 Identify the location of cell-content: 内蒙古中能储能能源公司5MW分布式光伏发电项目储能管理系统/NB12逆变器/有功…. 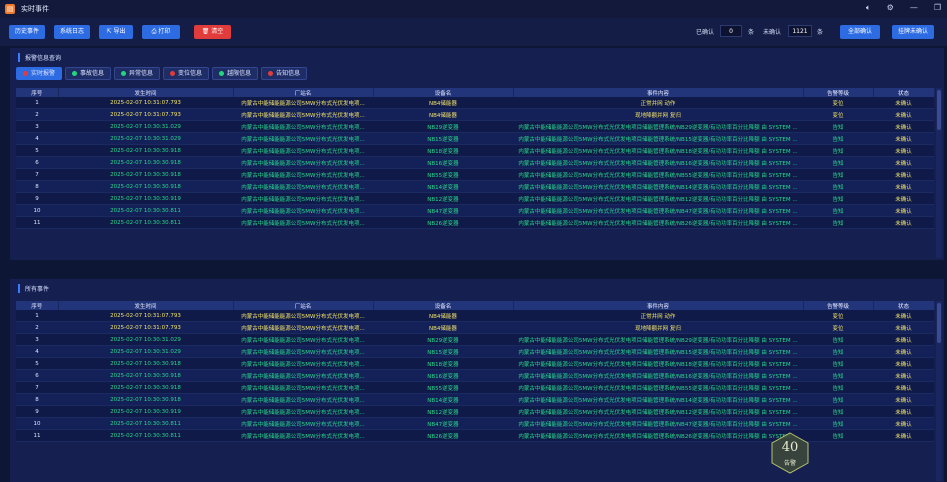
(658, 411).